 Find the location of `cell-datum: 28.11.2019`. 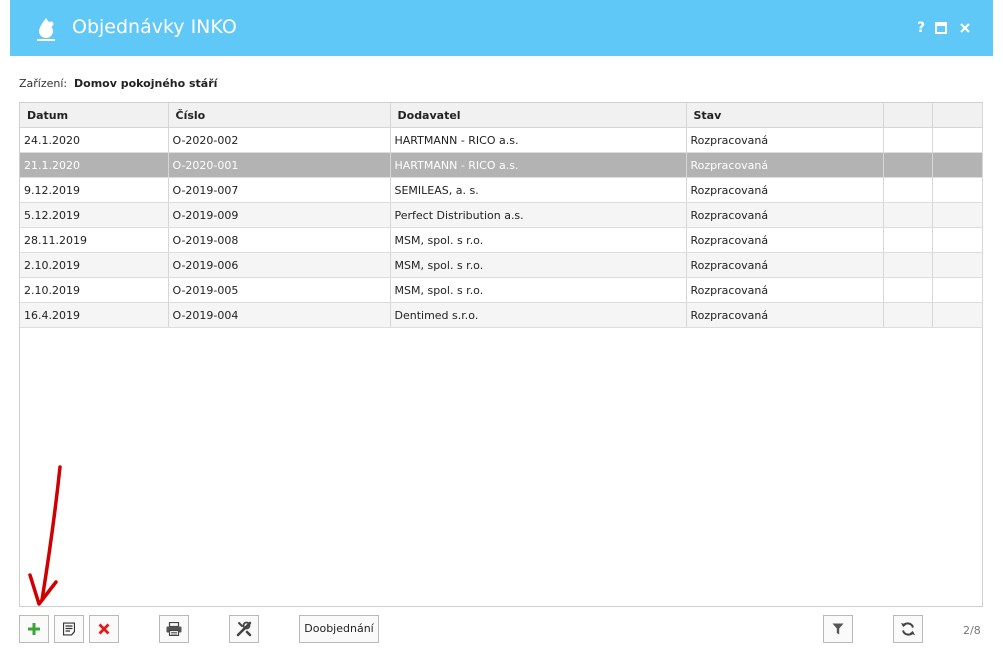

cell-datum: 28.11.2019 is located at coordinates (94, 240).